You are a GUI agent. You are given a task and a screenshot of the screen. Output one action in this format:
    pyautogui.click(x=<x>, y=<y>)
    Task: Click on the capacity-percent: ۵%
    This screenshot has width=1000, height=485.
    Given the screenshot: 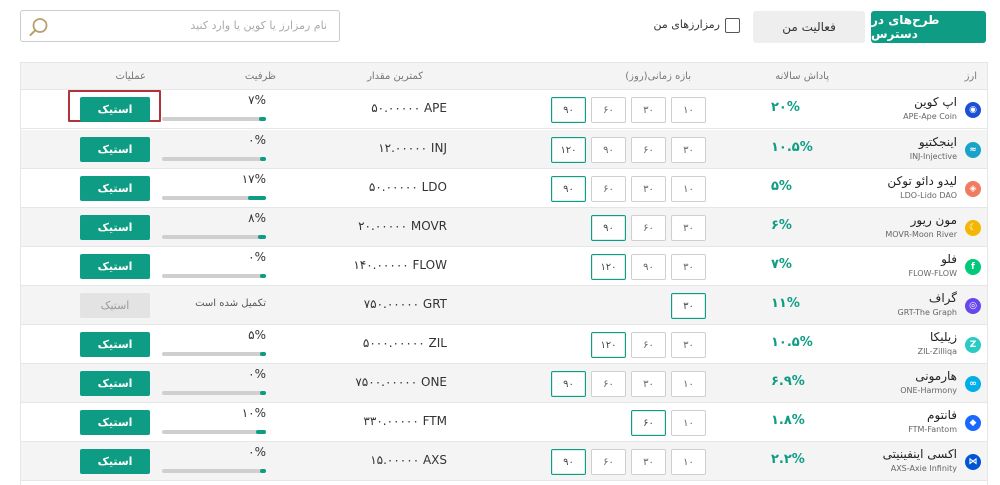 What is the action you would take?
    pyautogui.click(x=257, y=335)
    